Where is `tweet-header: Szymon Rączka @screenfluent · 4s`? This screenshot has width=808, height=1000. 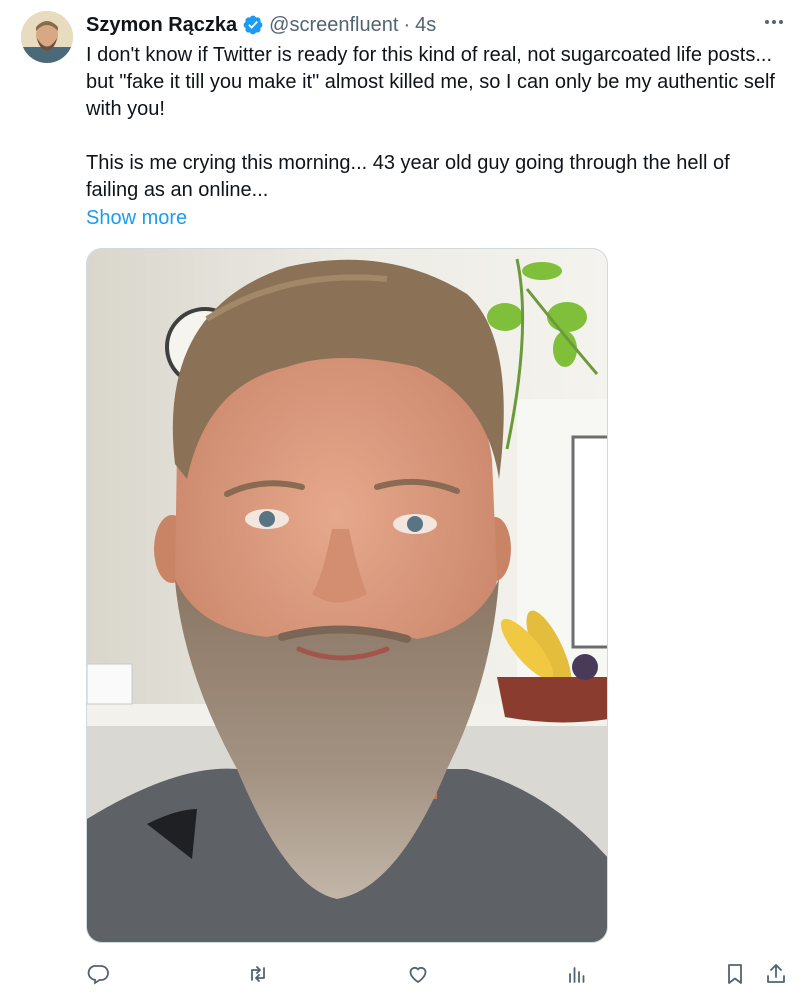
tweet-header: Szymon Rączka @screenfluent · 4s is located at coordinates (261, 25).